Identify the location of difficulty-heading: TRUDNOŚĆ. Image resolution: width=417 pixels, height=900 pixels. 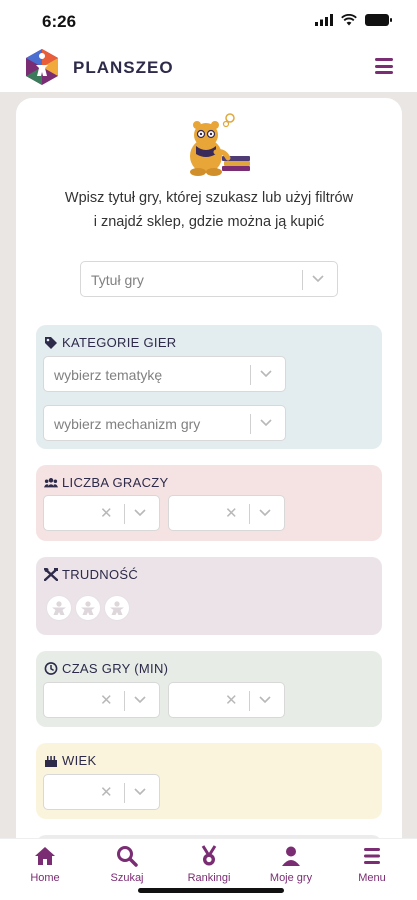
(91, 574).